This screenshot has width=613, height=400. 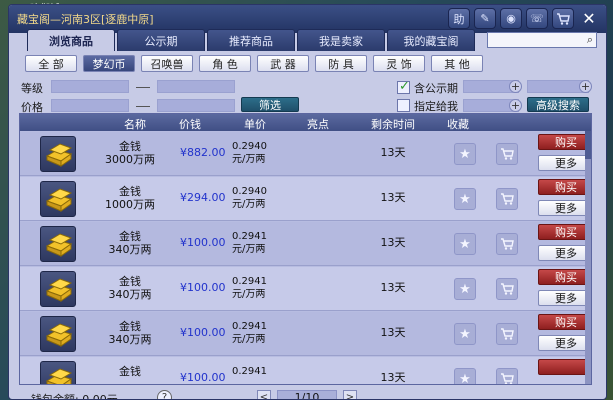 What do you see at coordinates (588, 145) in the screenshot?
I see `scrollbar-thumb` at bounding box center [588, 145].